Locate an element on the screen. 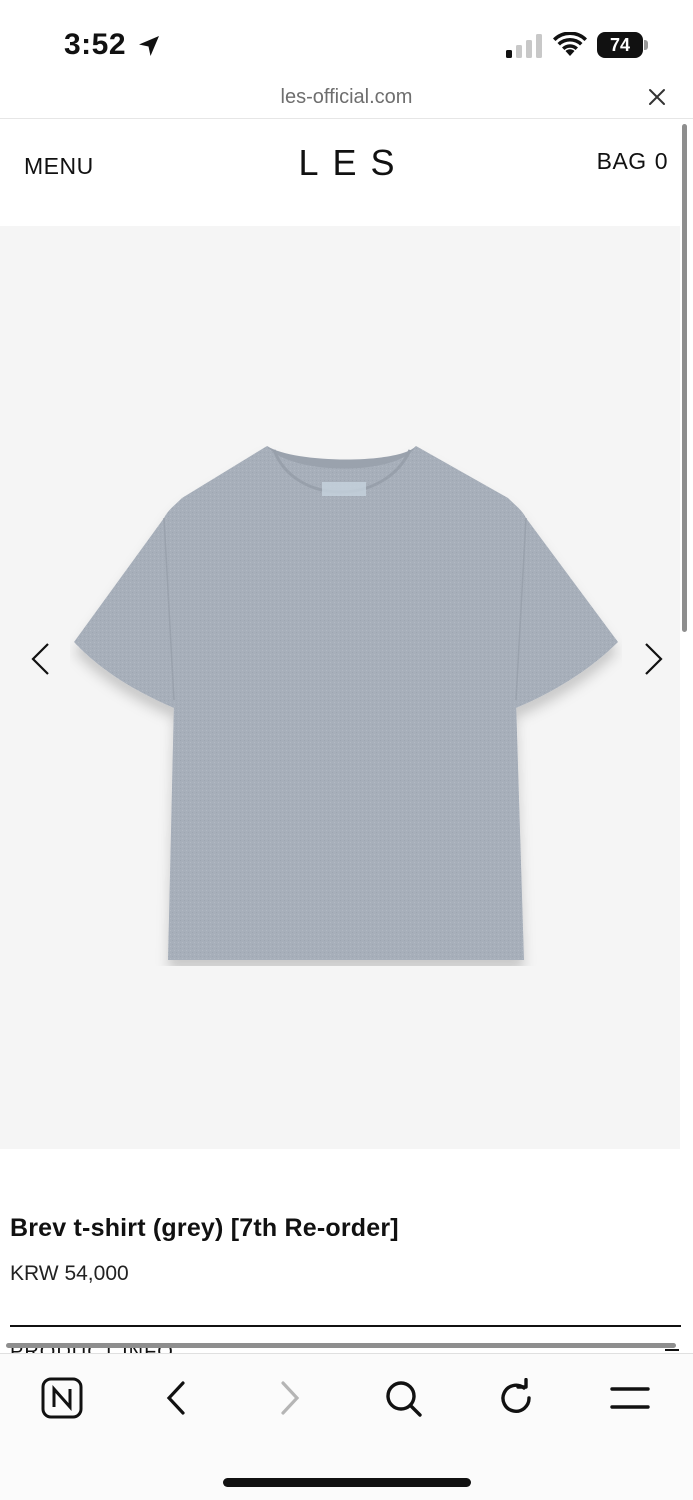 Image resolution: width=693 pixels, height=1500 pixels. page-scrollbar is located at coordinates (684, 378).